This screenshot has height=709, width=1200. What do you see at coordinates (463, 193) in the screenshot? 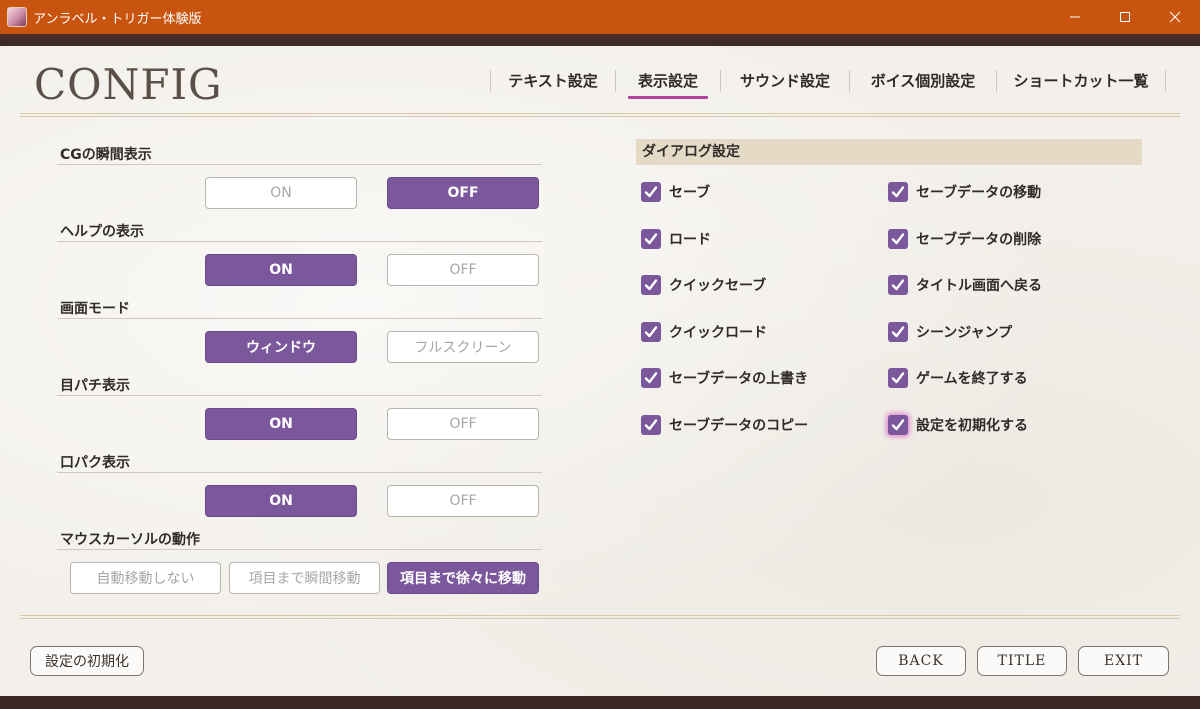
I see `cg-instant-off-button: OFF` at bounding box center [463, 193].